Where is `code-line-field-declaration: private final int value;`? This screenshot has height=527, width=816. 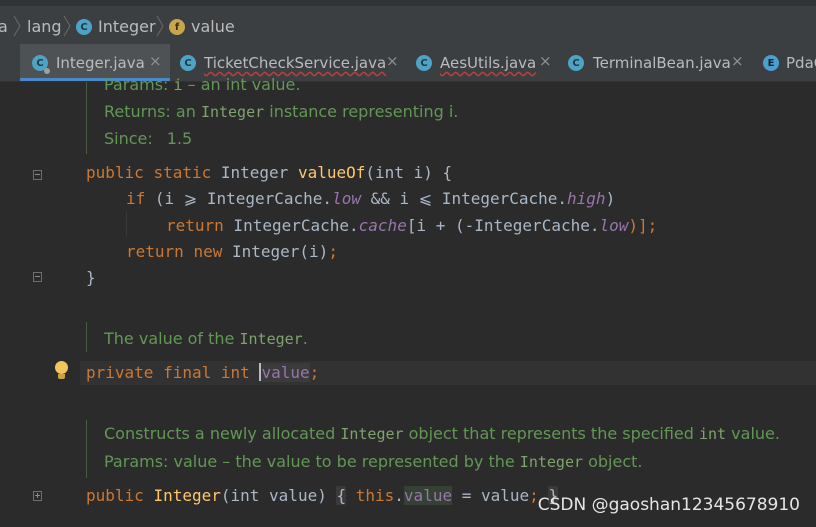 code-line-field-declaration: private final int value; is located at coordinates (202, 373).